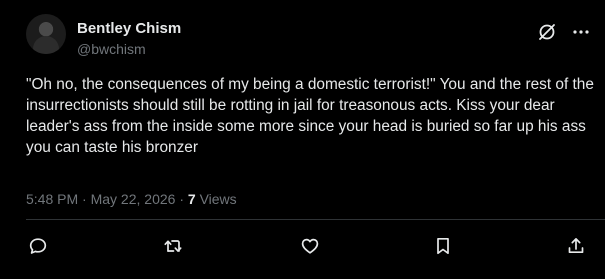 The image size is (605, 279). I want to click on tweet-actions, so click(306, 246).